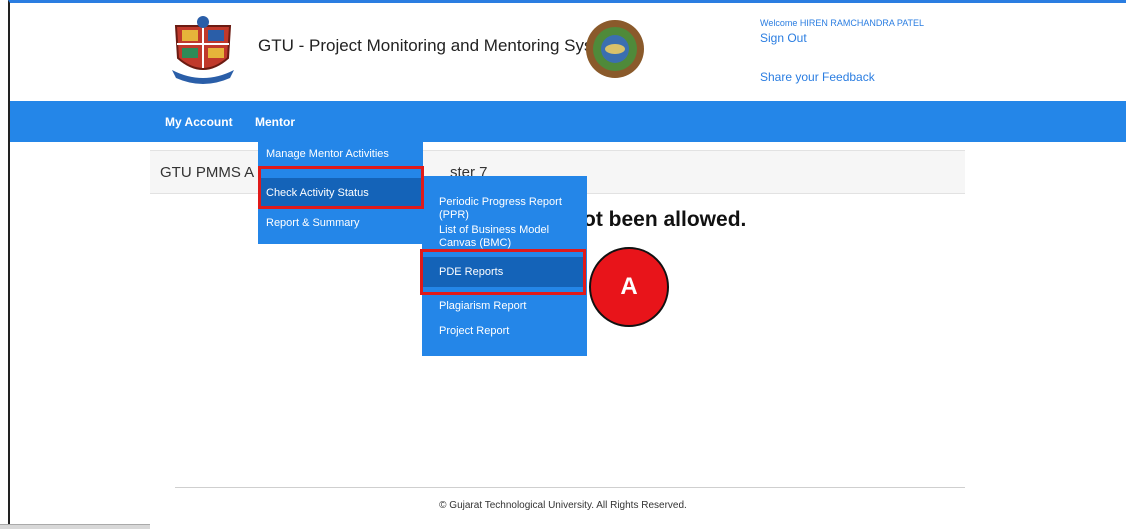 The image size is (1126, 529). I want to click on menu-item-manage-activities: Manage Mentor Activities Approval, so click(346, 155).